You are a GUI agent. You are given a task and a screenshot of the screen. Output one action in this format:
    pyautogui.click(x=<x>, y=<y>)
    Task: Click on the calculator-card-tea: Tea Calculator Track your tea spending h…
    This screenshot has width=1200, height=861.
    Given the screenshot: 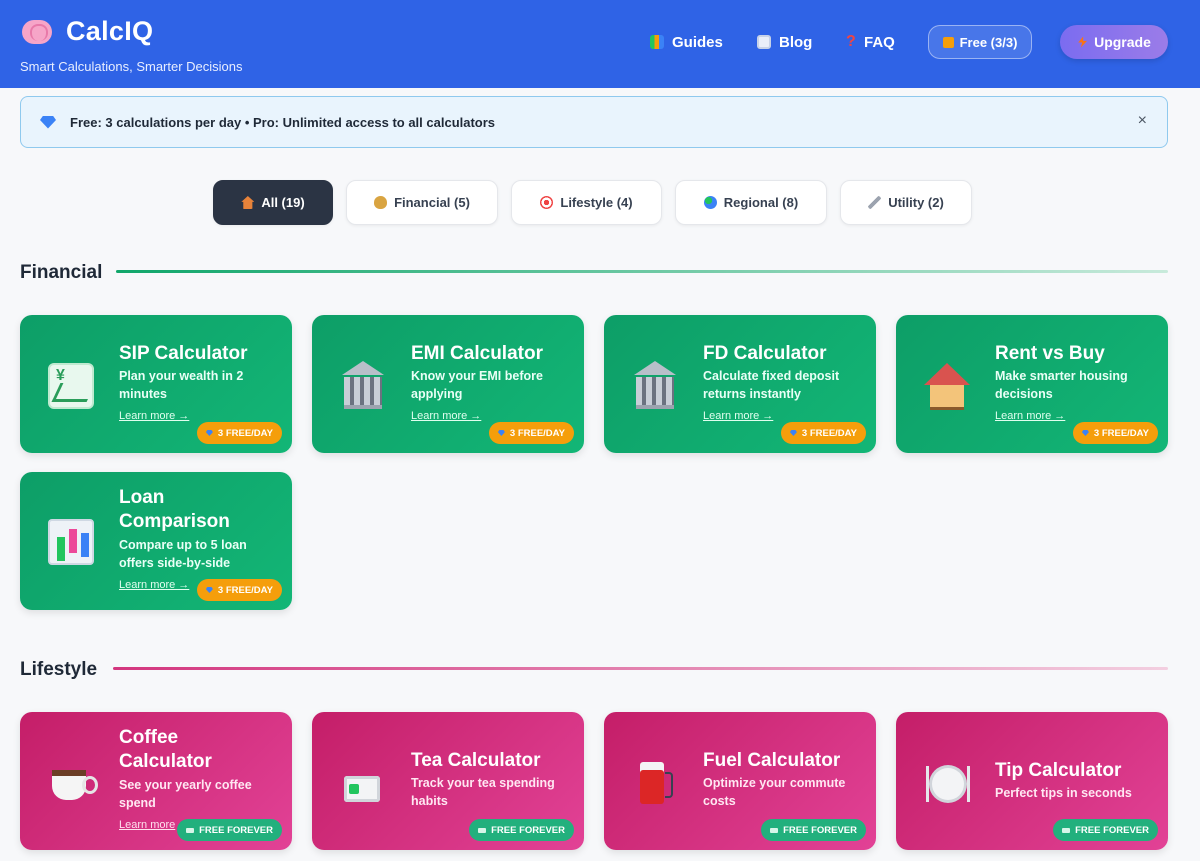 What is the action you would take?
    pyautogui.click(x=448, y=781)
    